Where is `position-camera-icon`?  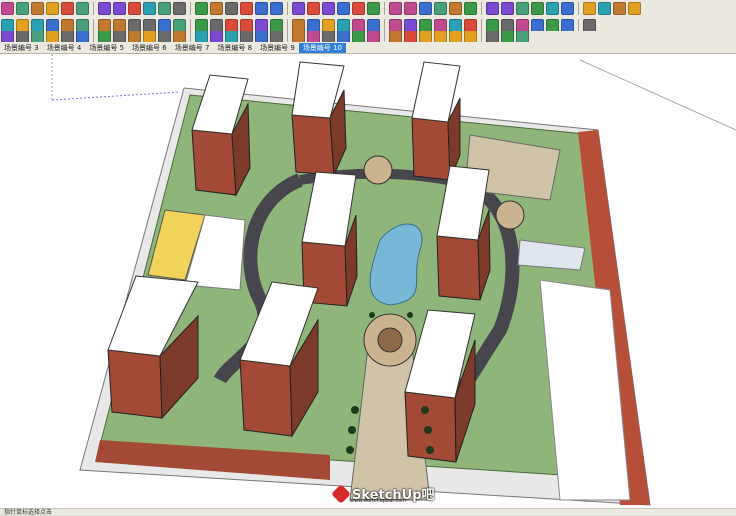 position-camera-icon is located at coordinates (470, 8).